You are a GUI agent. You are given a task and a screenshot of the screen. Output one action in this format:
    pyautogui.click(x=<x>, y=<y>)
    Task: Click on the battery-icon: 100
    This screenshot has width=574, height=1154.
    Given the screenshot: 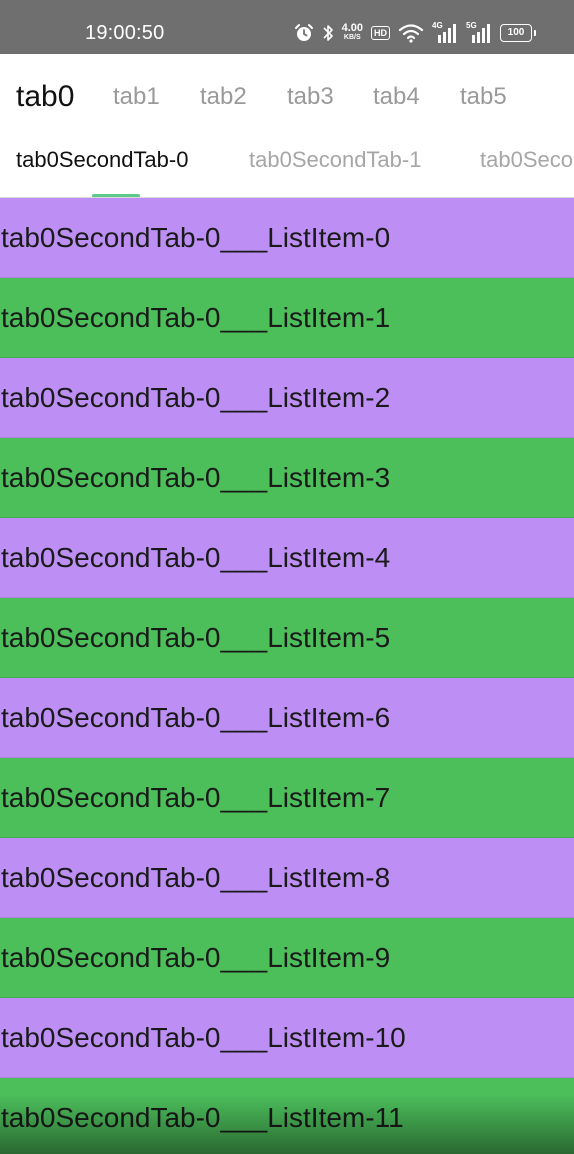 What is the action you would take?
    pyautogui.click(x=518, y=33)
    